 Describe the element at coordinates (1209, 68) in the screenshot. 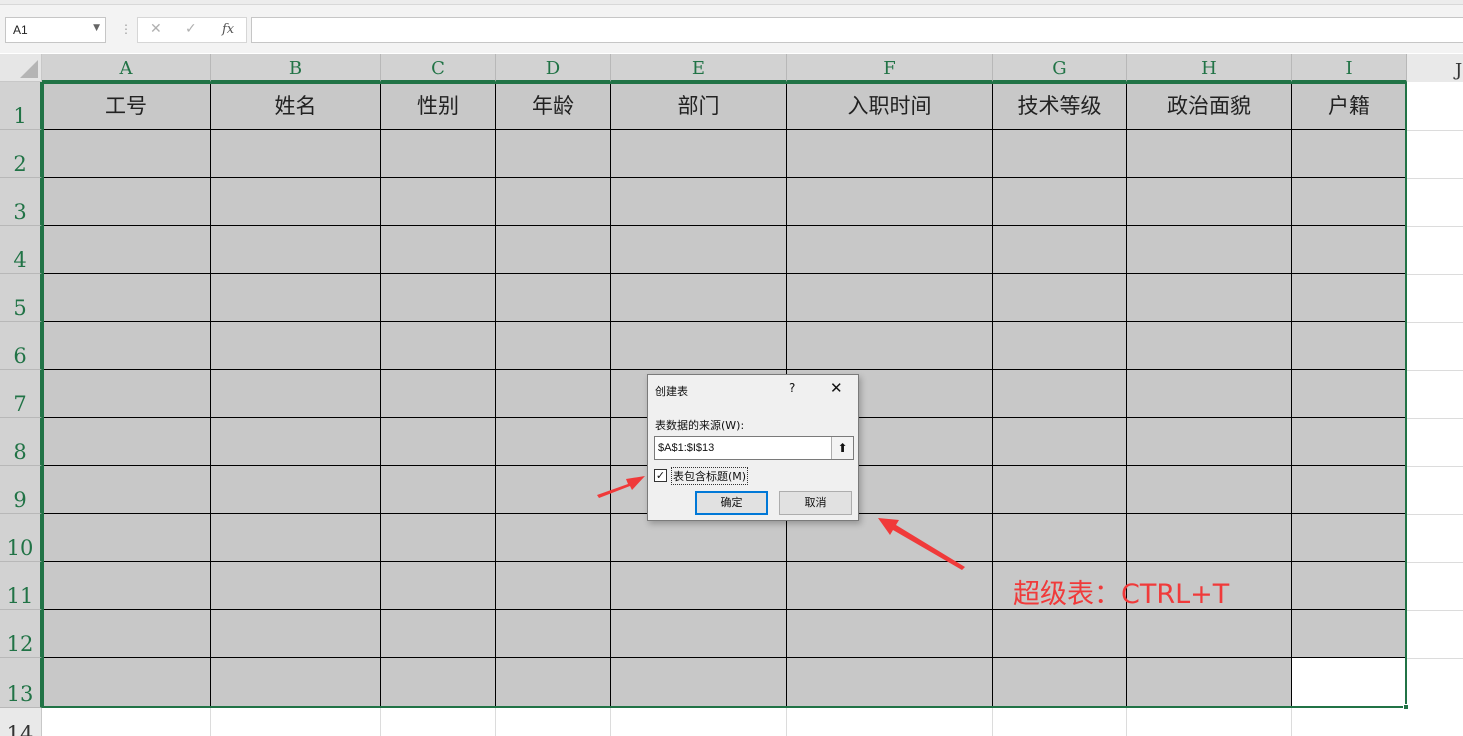

I see `column-header-h: H` at that location.